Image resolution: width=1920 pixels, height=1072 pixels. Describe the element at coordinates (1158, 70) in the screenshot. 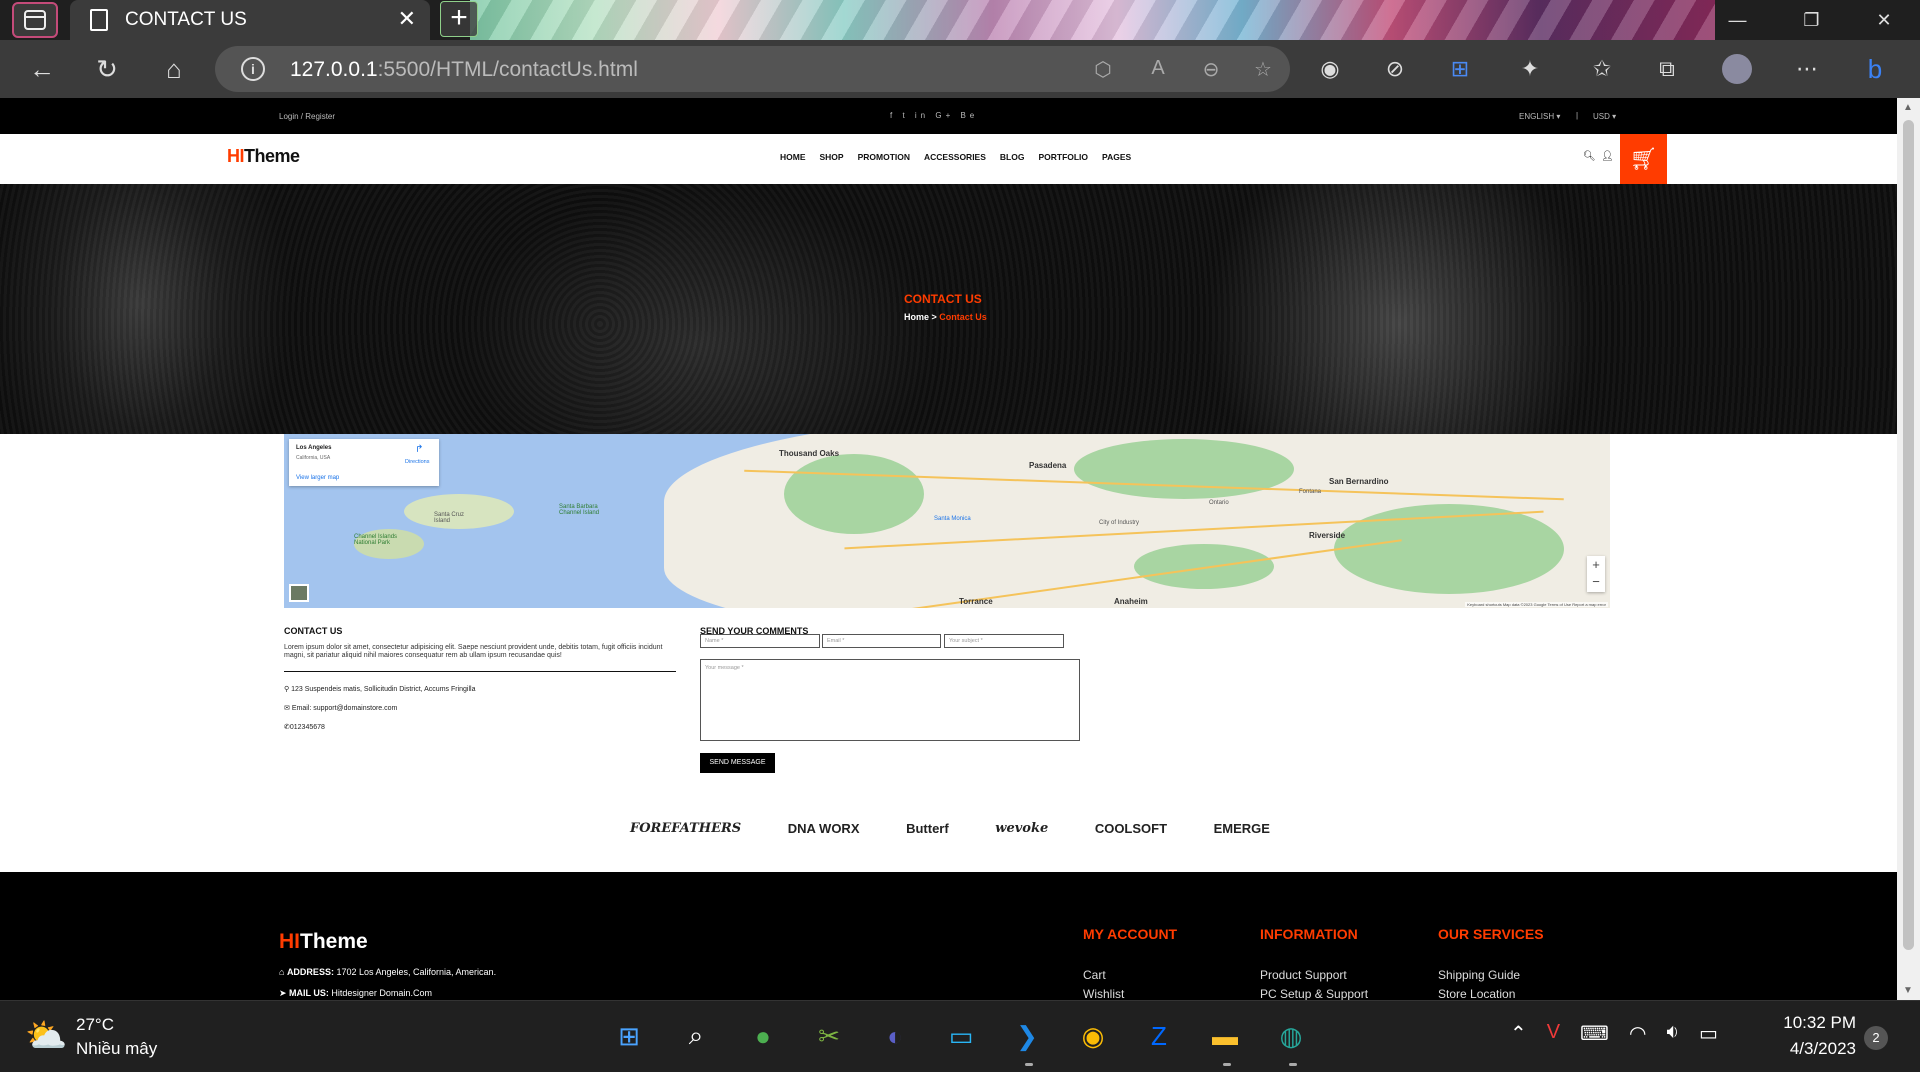

I see `read-aloud-icon: A` at that location.